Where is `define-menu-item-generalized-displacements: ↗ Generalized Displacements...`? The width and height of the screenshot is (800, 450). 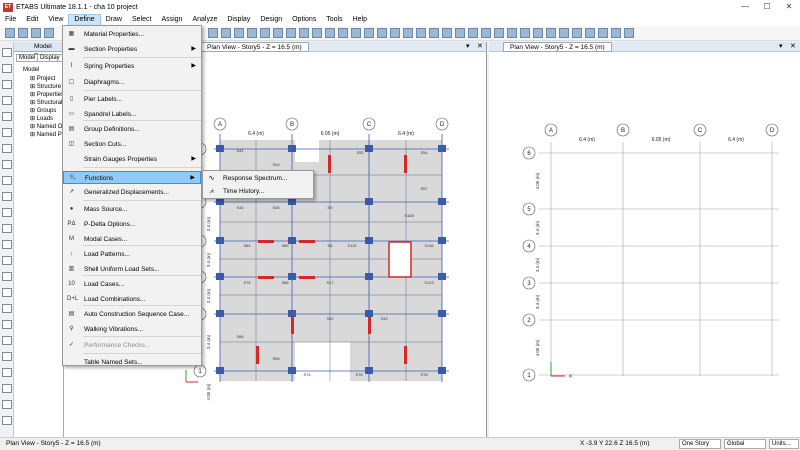 define-menu-item-generalized-displacements: ↗ Generalized Displacements... is located at coordinates (132, 192).